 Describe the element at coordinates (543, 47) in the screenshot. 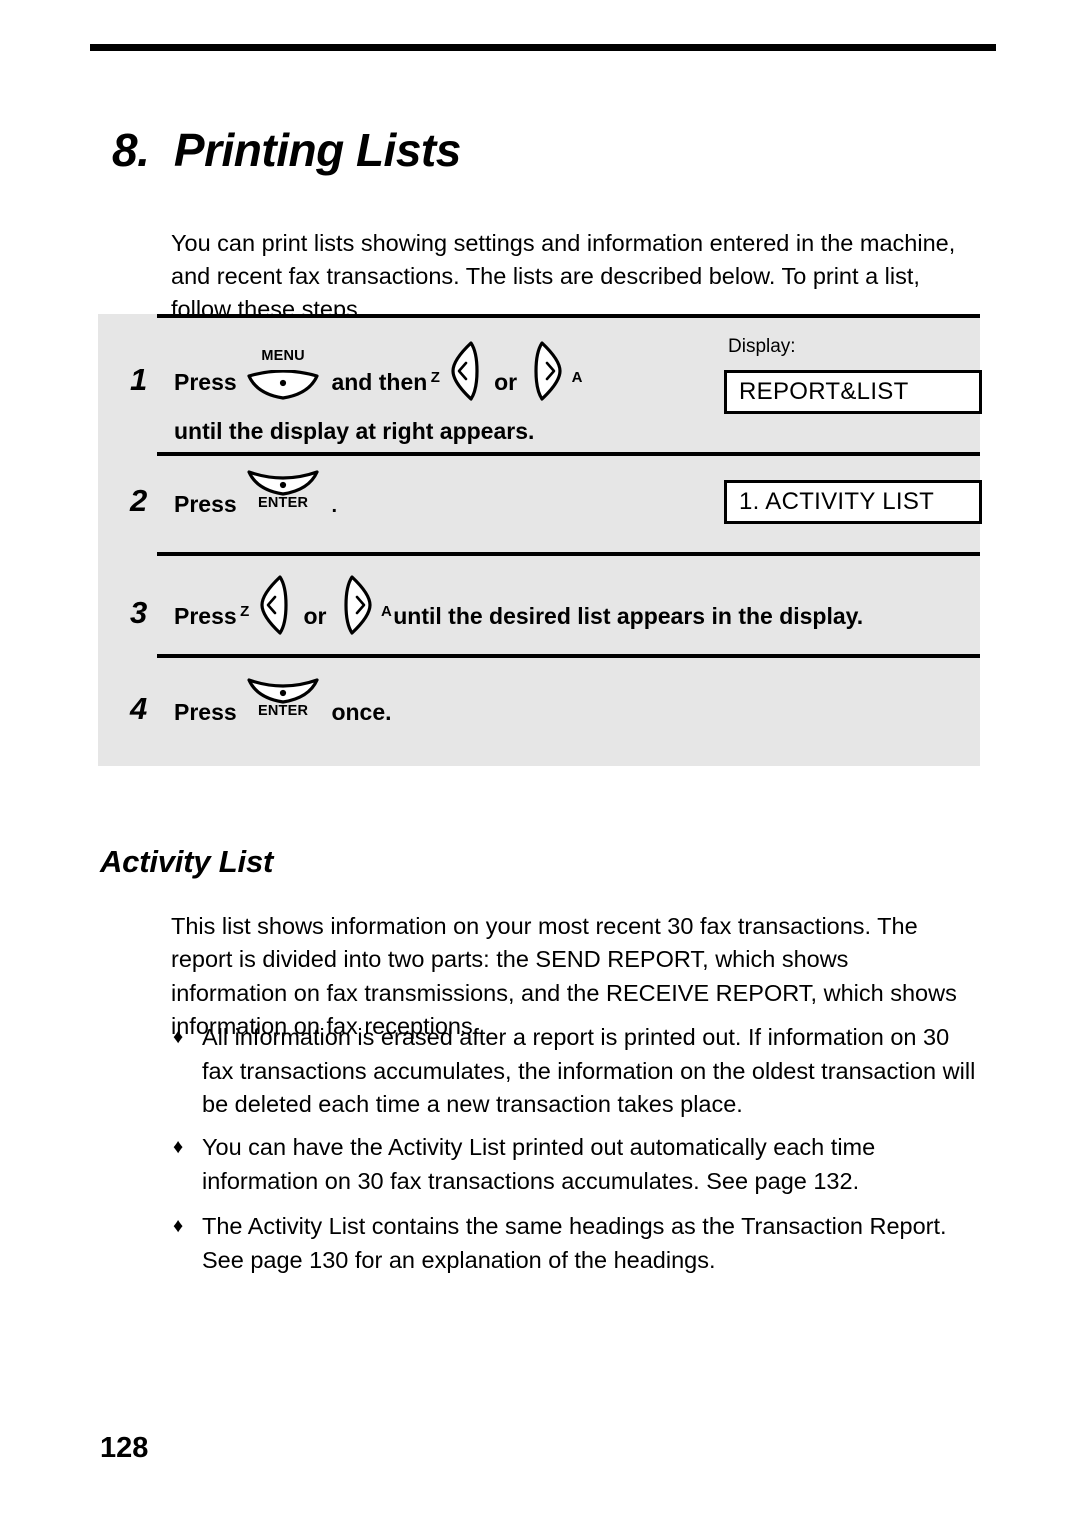

I see `header-rule` at that location.